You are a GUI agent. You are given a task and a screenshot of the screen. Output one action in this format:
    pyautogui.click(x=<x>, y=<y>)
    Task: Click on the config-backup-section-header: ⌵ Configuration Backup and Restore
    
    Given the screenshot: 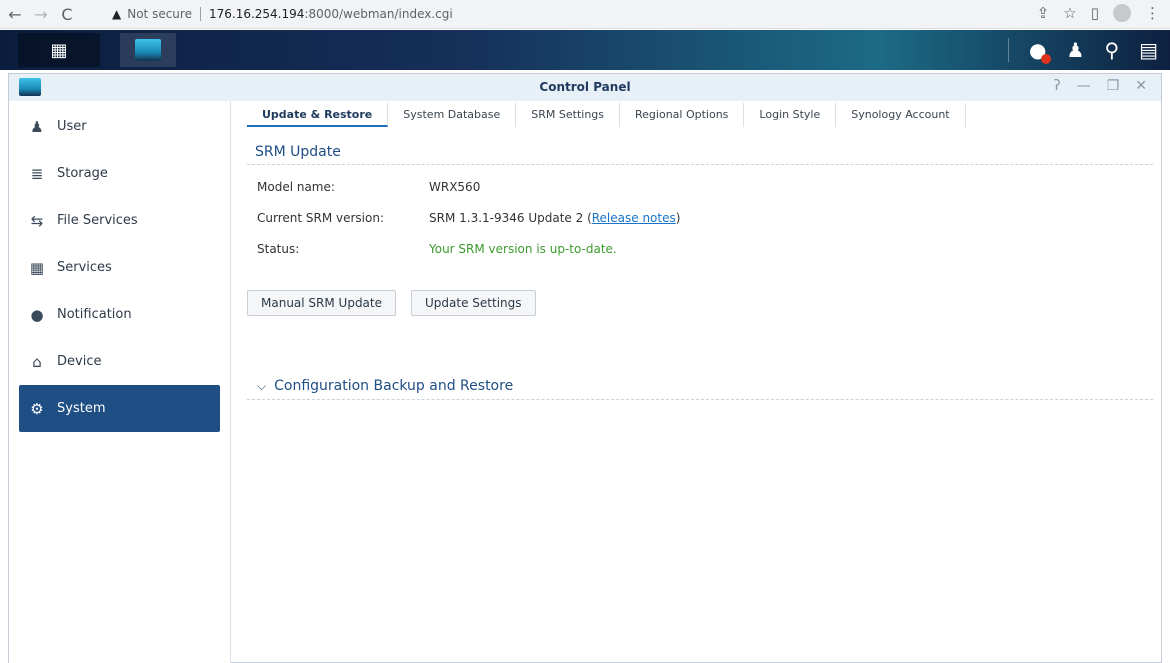 What is the action you would take?
    pyautogui.click(x=700, y=389)
    